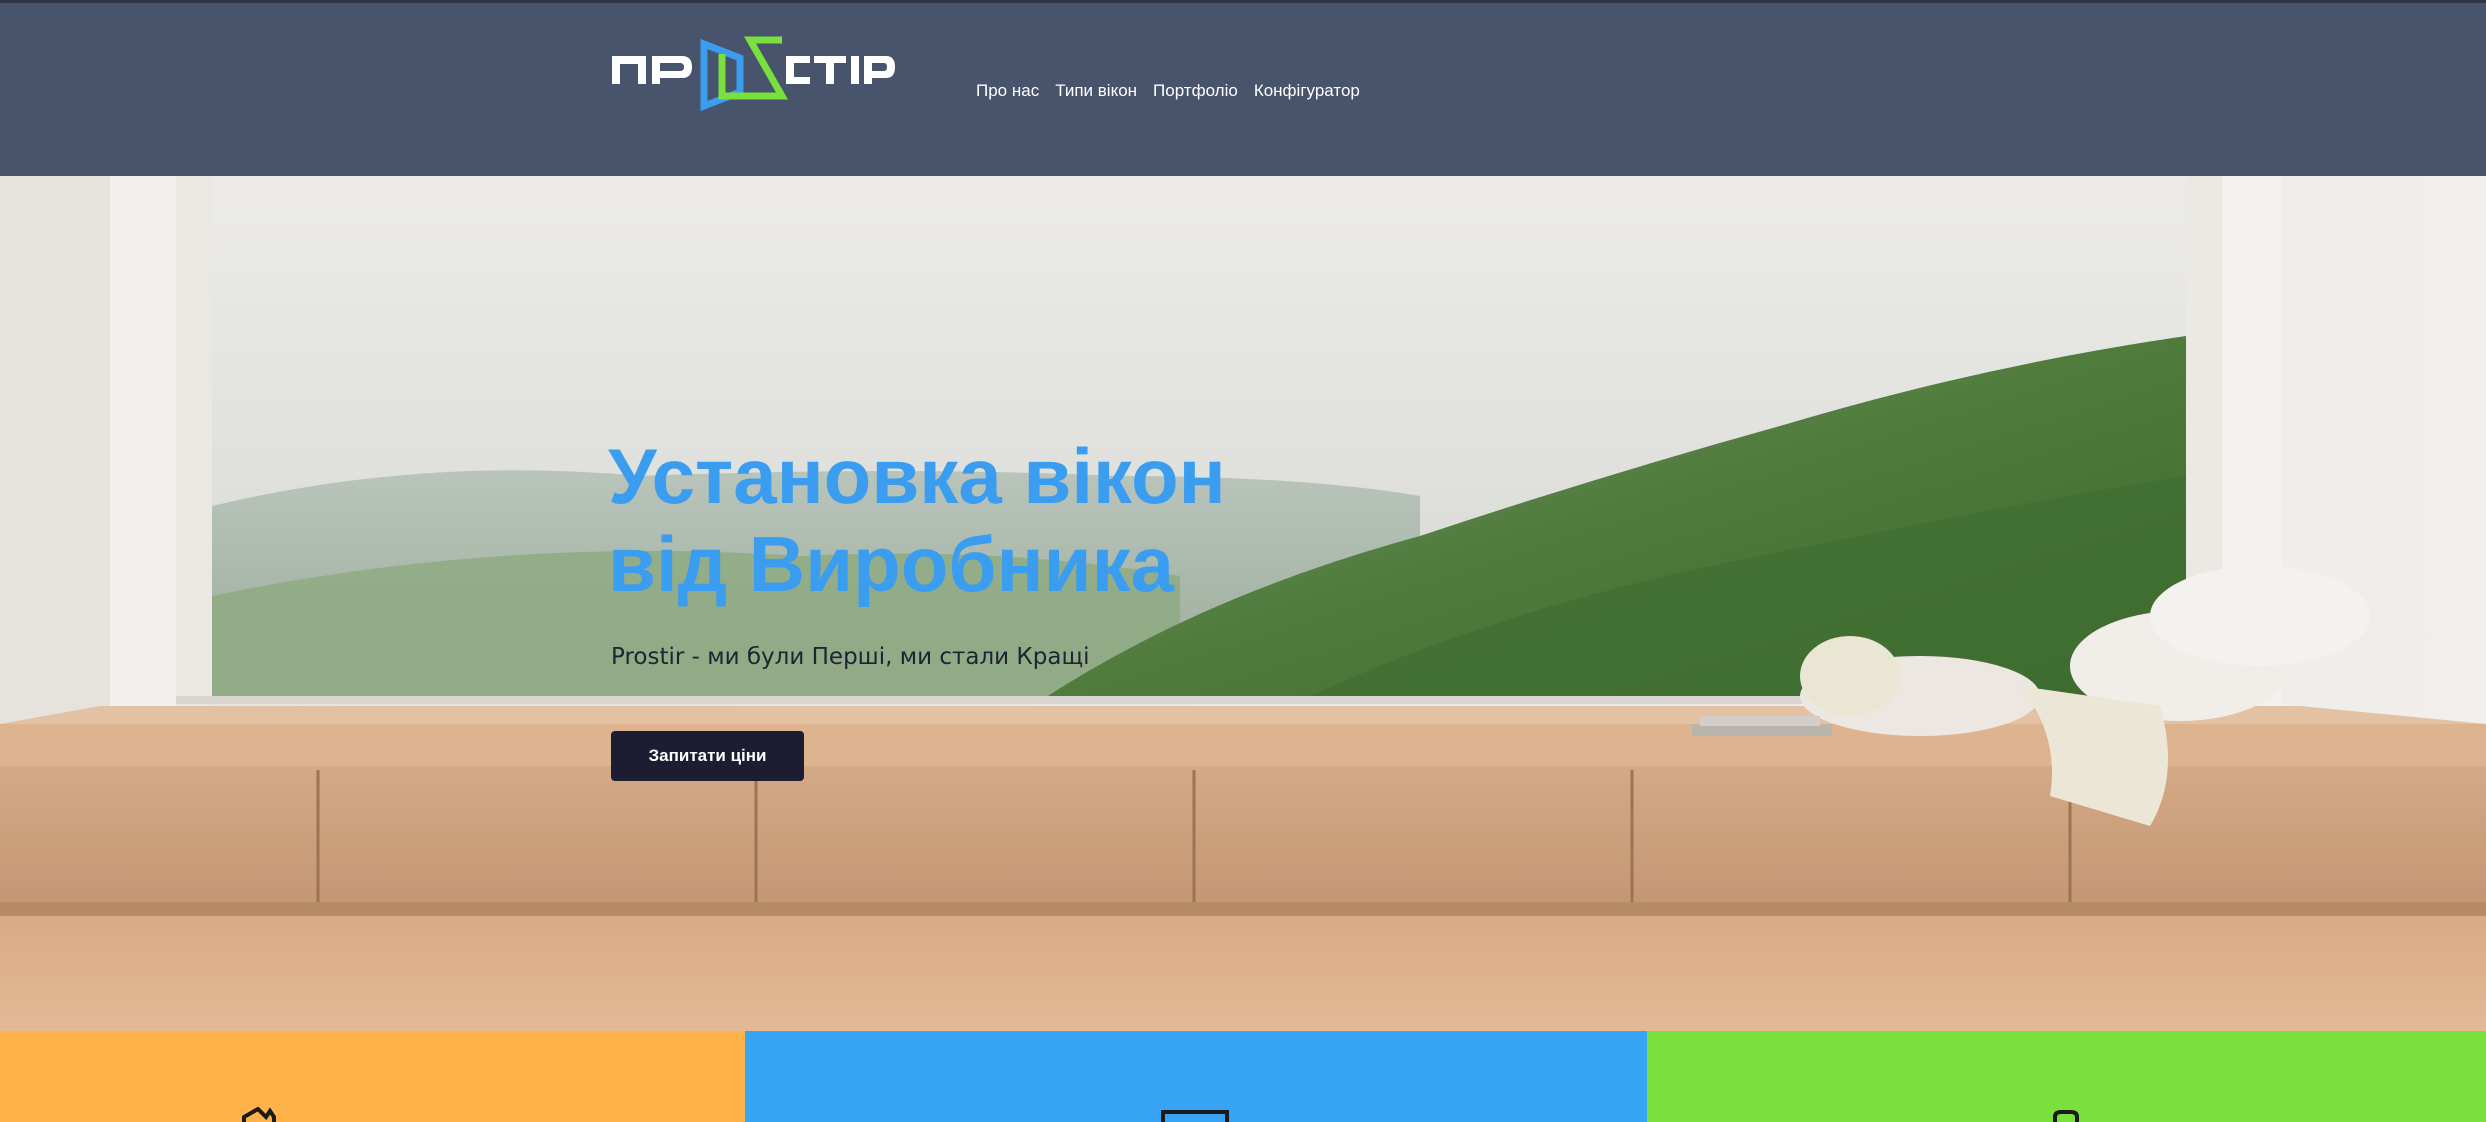 Image resolution: width=2486 pixels, height=1122 pixels. What do you see at coordinates (752, 74) in the screenshot?
I see `prostir-logo` at bounding box center [752, 74].